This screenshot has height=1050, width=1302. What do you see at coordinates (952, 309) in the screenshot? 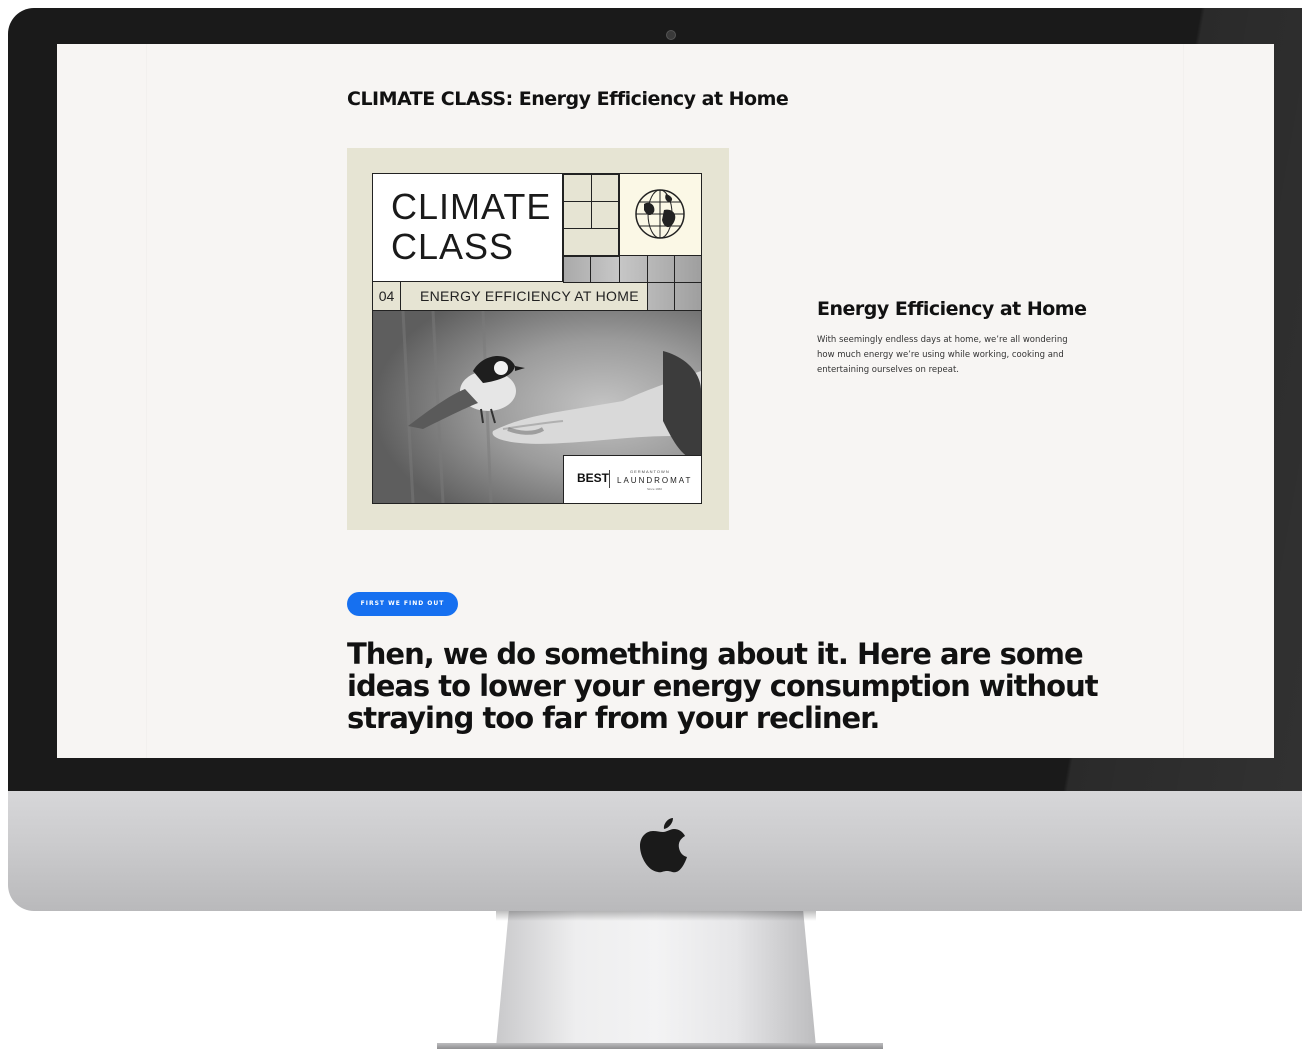
I see `feature-heading: Energy Efficiency at Home` at bounding box center [952, 309].